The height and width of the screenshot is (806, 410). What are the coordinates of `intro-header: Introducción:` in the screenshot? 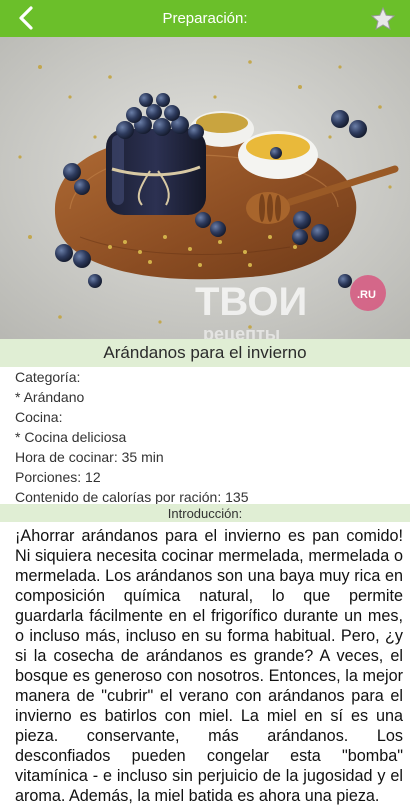 It's located at (205, 513).